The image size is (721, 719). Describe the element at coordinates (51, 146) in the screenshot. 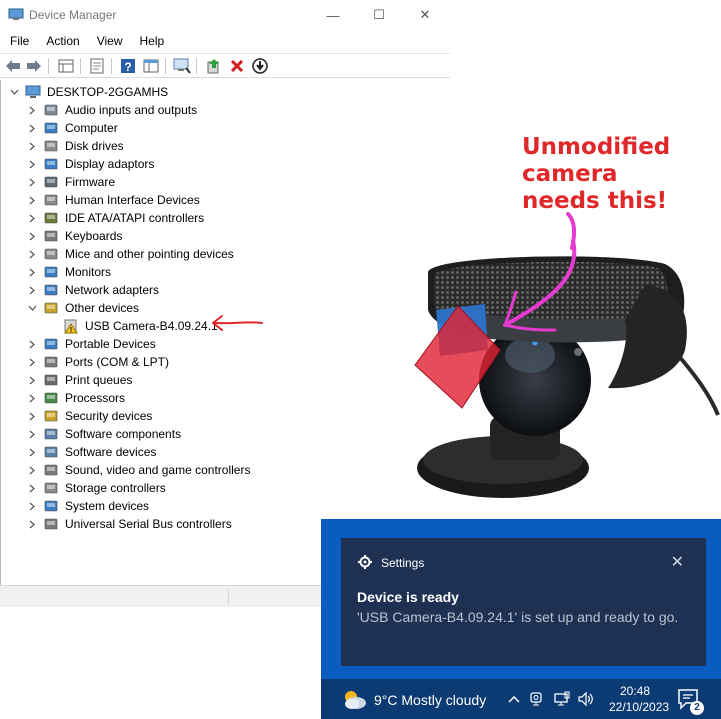

I see `disk-drives-icon` at that location.